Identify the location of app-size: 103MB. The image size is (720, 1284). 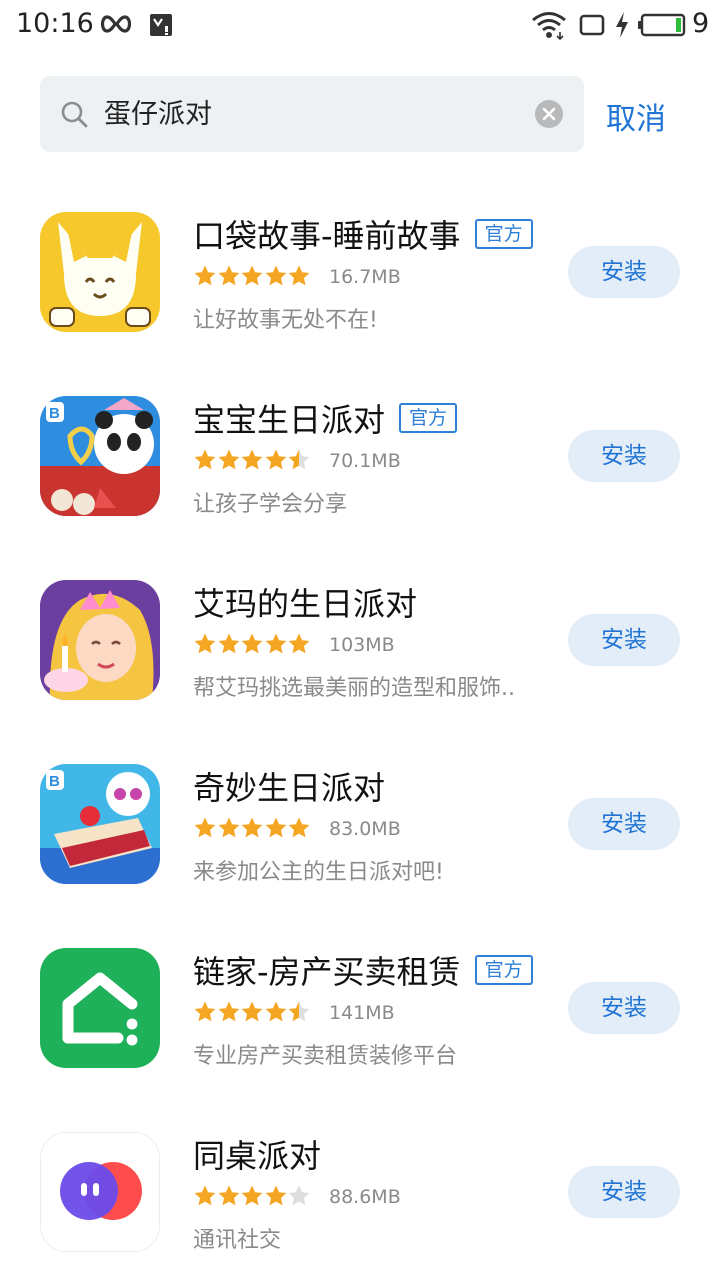
(362, 645).